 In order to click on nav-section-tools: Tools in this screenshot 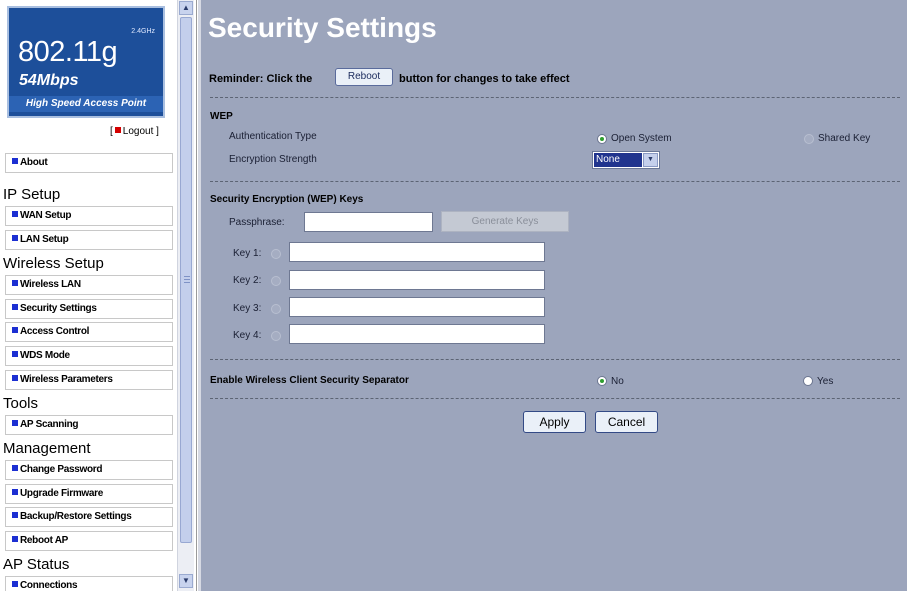, I will do `click(21, 403)`.